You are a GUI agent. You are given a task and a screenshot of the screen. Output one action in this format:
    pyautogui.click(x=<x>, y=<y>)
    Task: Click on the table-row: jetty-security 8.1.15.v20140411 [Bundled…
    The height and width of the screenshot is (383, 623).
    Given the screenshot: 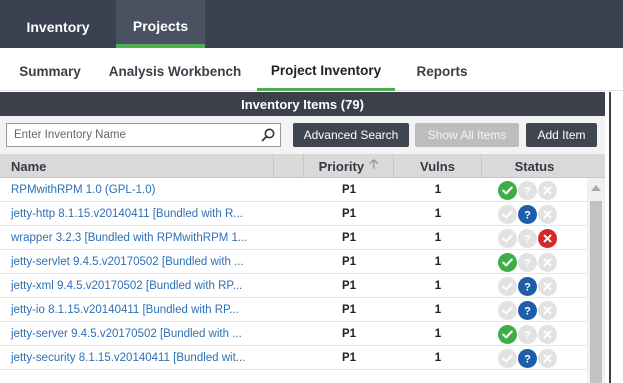 What is the action you would take?
    pyautogui.click(x=293, y=358)
    